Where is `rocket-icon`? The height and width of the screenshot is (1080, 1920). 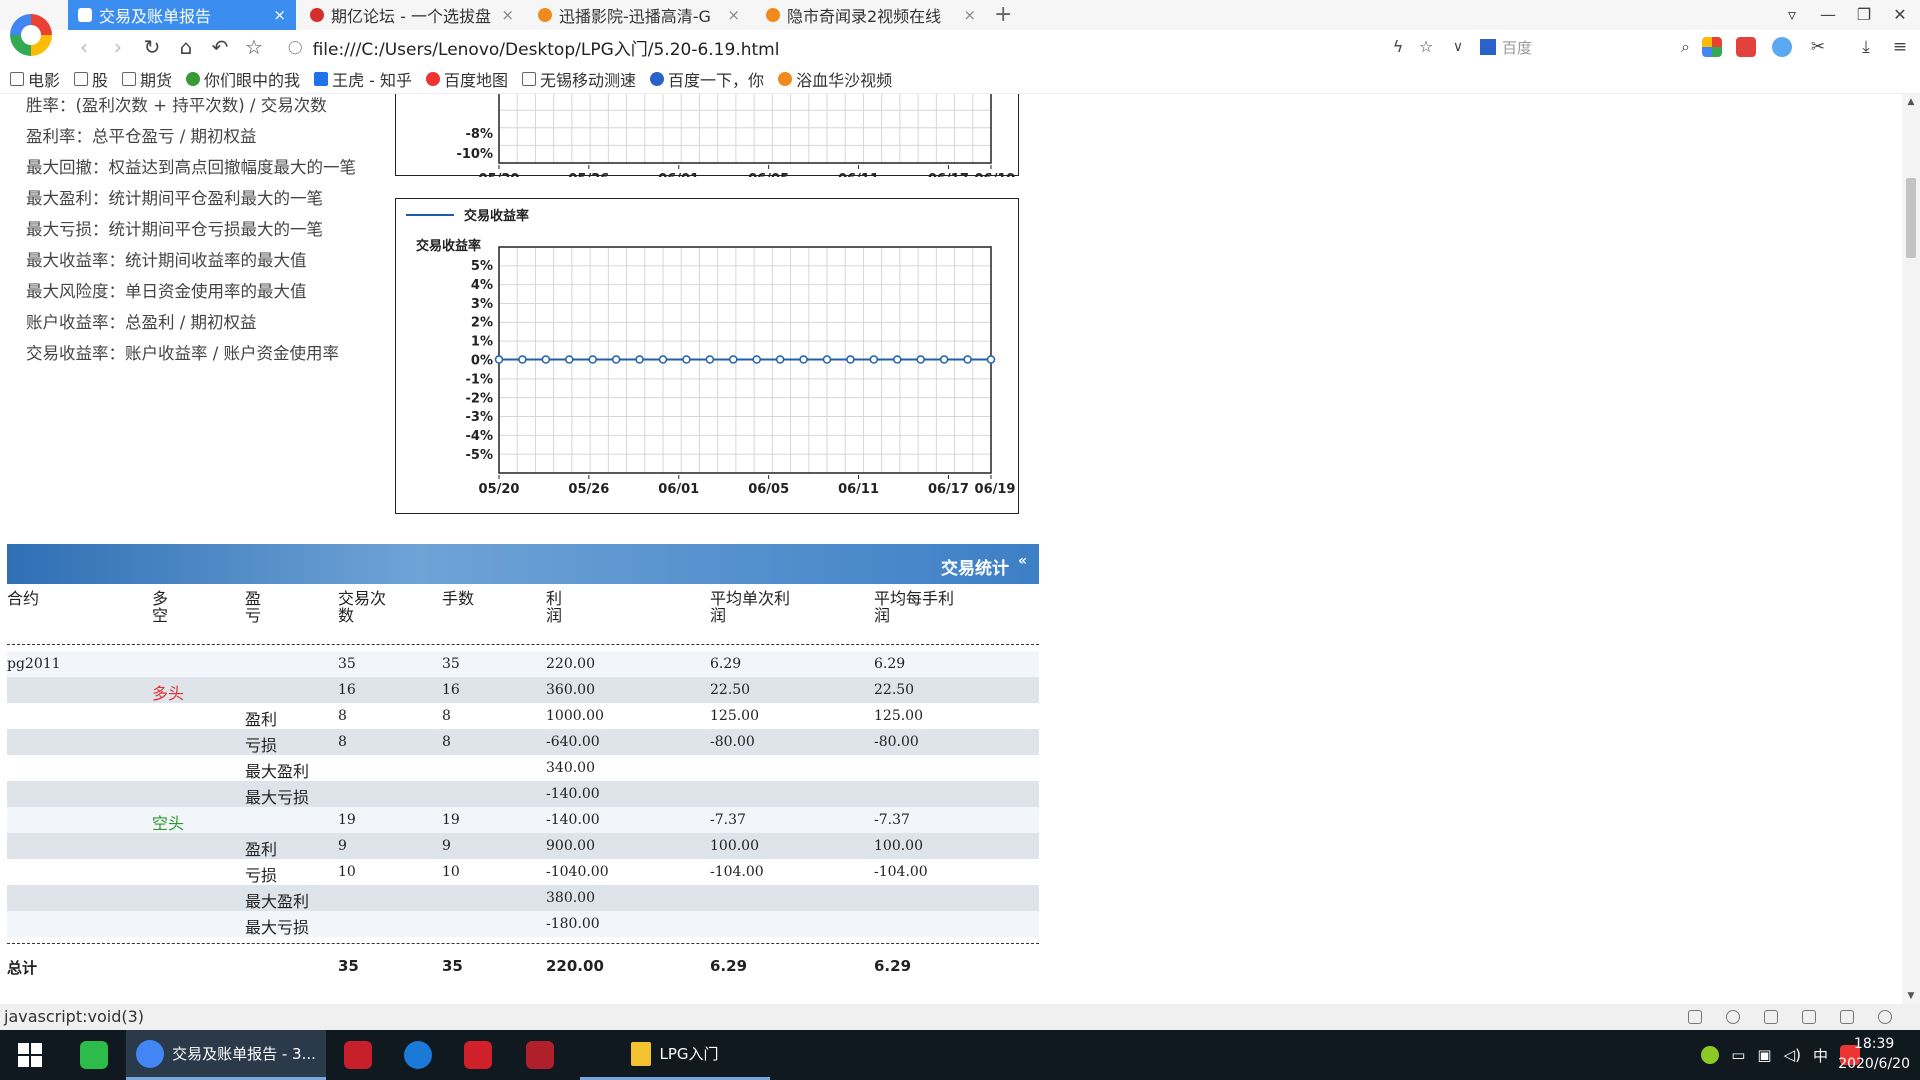 rocket-icon is located at coordinates (1695, 1017).